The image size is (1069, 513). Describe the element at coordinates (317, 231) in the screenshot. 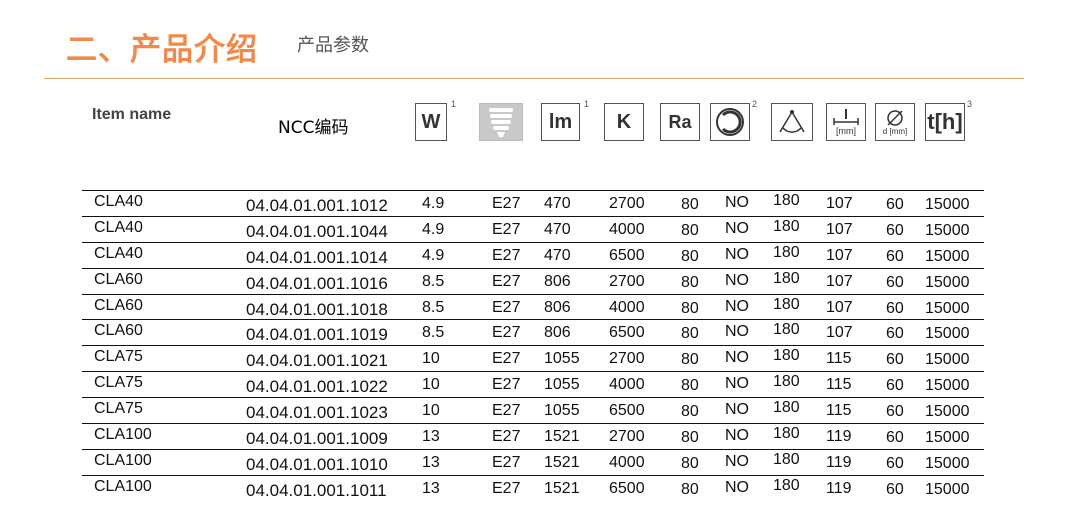

I see `cell-ncc-code: 04.04.01.001.1044` at that location.